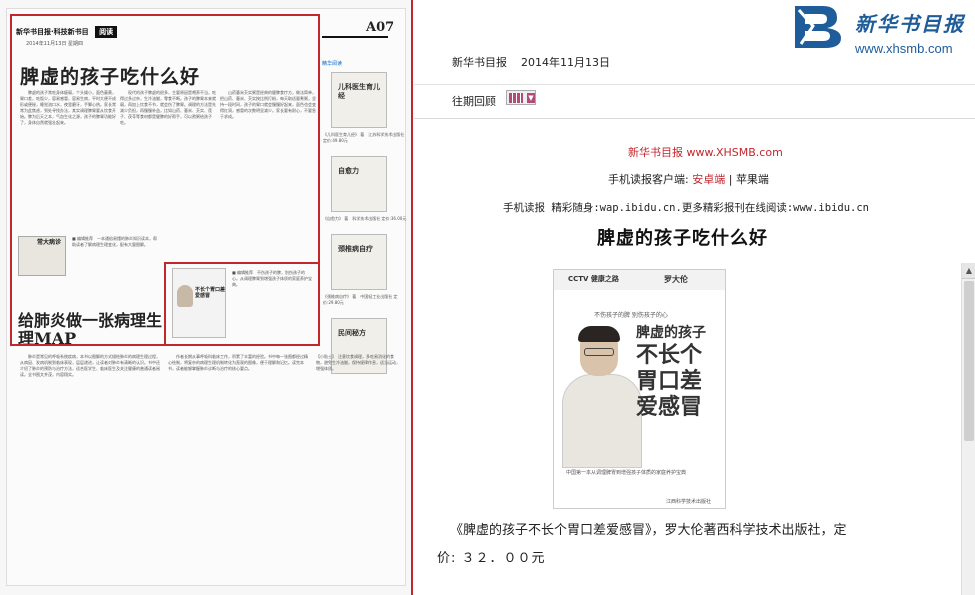 The height and width of the screenshot is (595, 975). I want to click on side-book-title: 民间秘方, so click(352, 333).